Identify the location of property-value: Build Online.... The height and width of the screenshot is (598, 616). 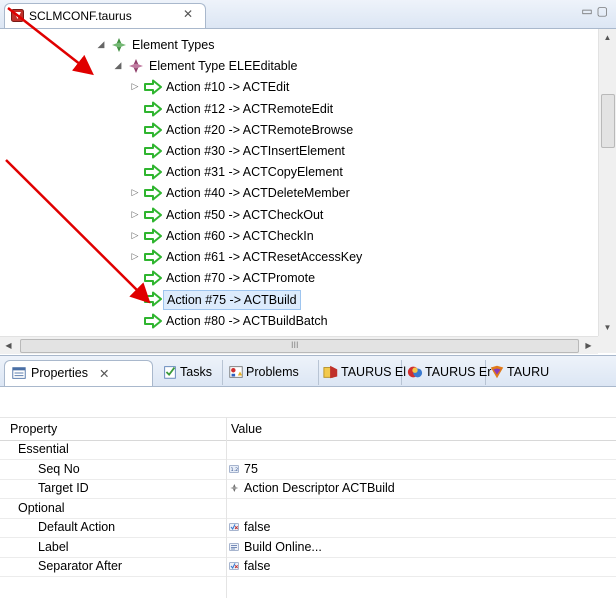
(283, 547).